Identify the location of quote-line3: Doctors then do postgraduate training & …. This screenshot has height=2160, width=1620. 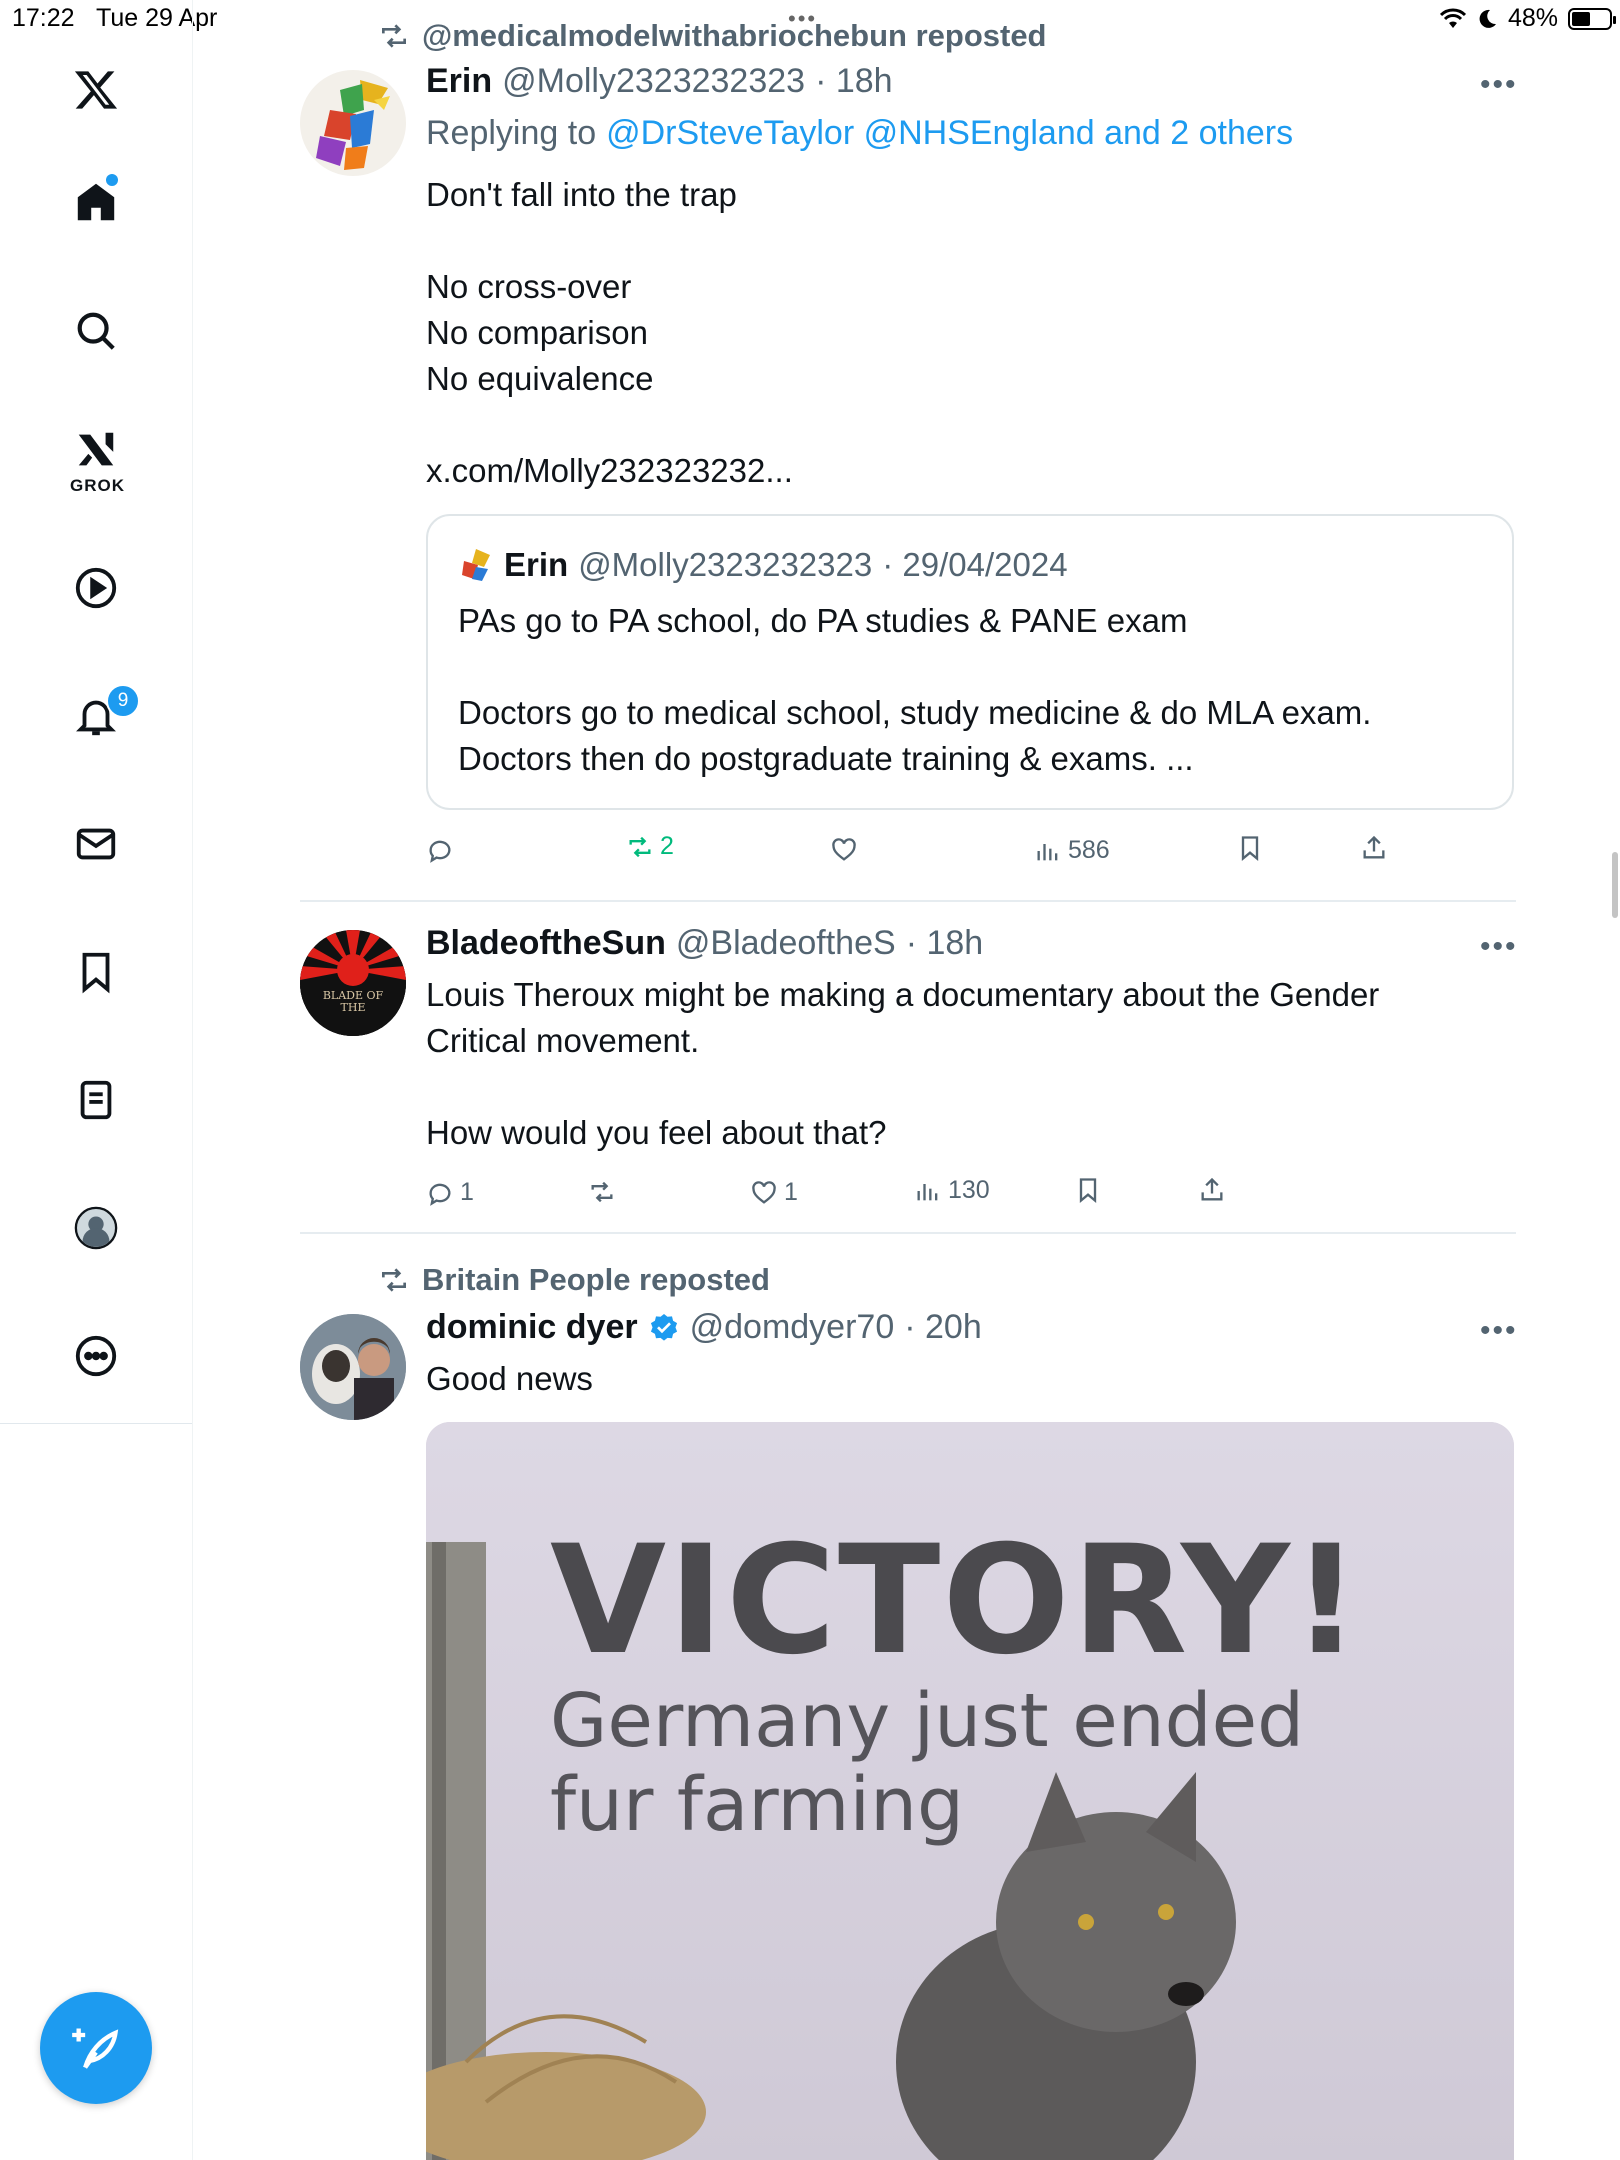
(826, 758).